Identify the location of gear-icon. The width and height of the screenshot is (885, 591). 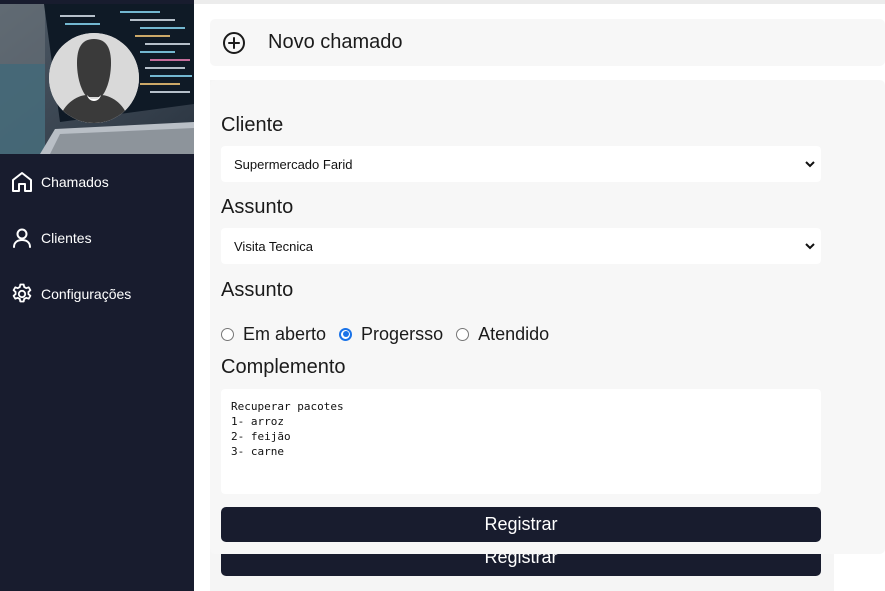
(22, 294).